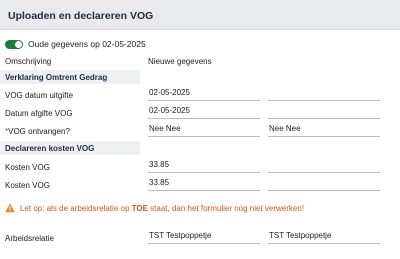 This screenshot has height=259, width=400. I want to click on label-vog-ontvangen: *VOG ontvangen?, so click(37, 131).